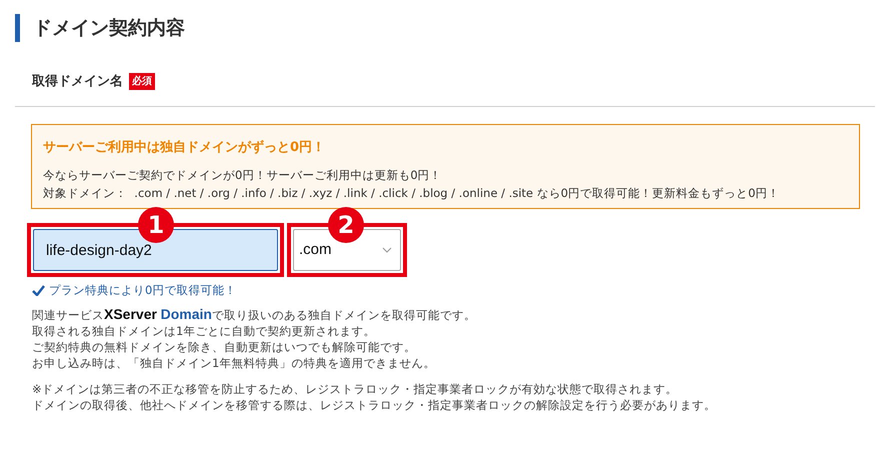 This screenshot has width=891, height=469. What do you see at coordinates (184, 147) in the screenshot?
I see `notice-title: サーバーご利用中は独自ドメインがずっと0円！` at bounding box center [184, 147].